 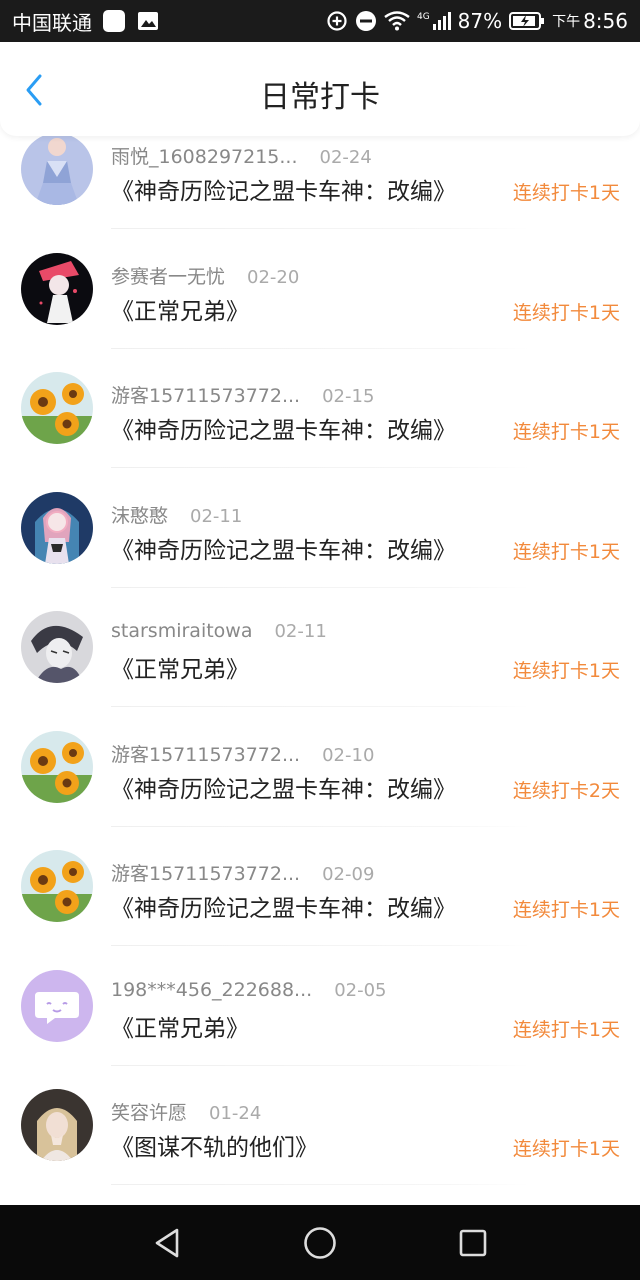 What do you see at coordinates (434, 21) in the screenshot?
I see `signal-icon: 4G` at bounding box center [434, 21].